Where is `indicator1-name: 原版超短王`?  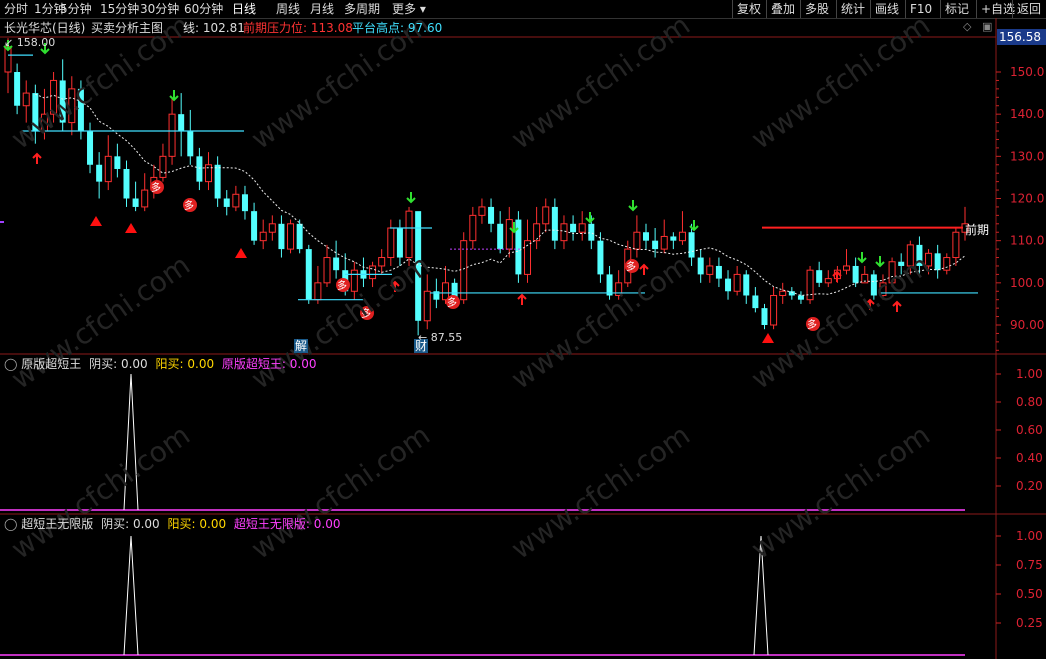 indicator1-name: 原版超短王 is located at coordinates (51, 364).